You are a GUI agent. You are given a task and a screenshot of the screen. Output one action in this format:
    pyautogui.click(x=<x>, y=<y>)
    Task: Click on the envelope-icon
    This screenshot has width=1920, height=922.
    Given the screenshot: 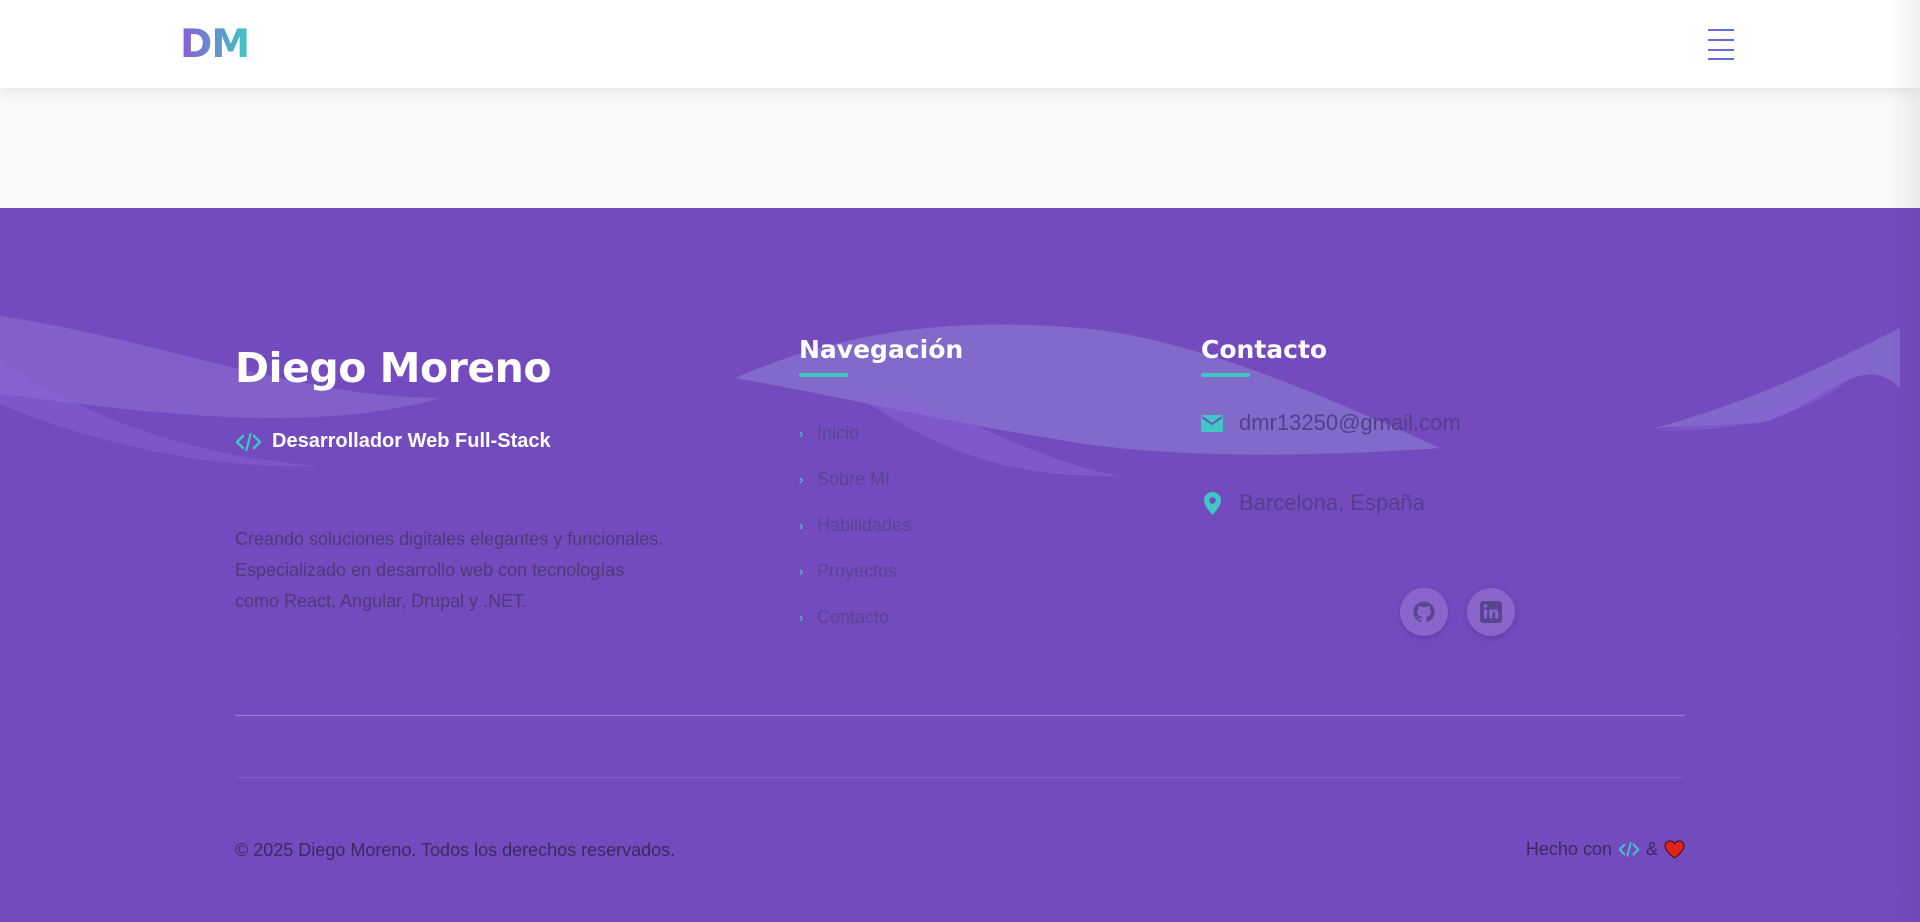 What is the action you would take?
    pyautogui.click(x=1212, y=423)
    